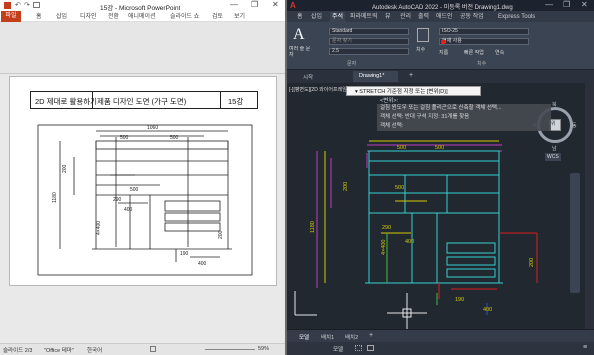 This screenshot has width=594, height=355. What do you see at coordinates (152, 128) in the screenshot?
I see `dim-label: 1060` at bounding box center [152, 128].